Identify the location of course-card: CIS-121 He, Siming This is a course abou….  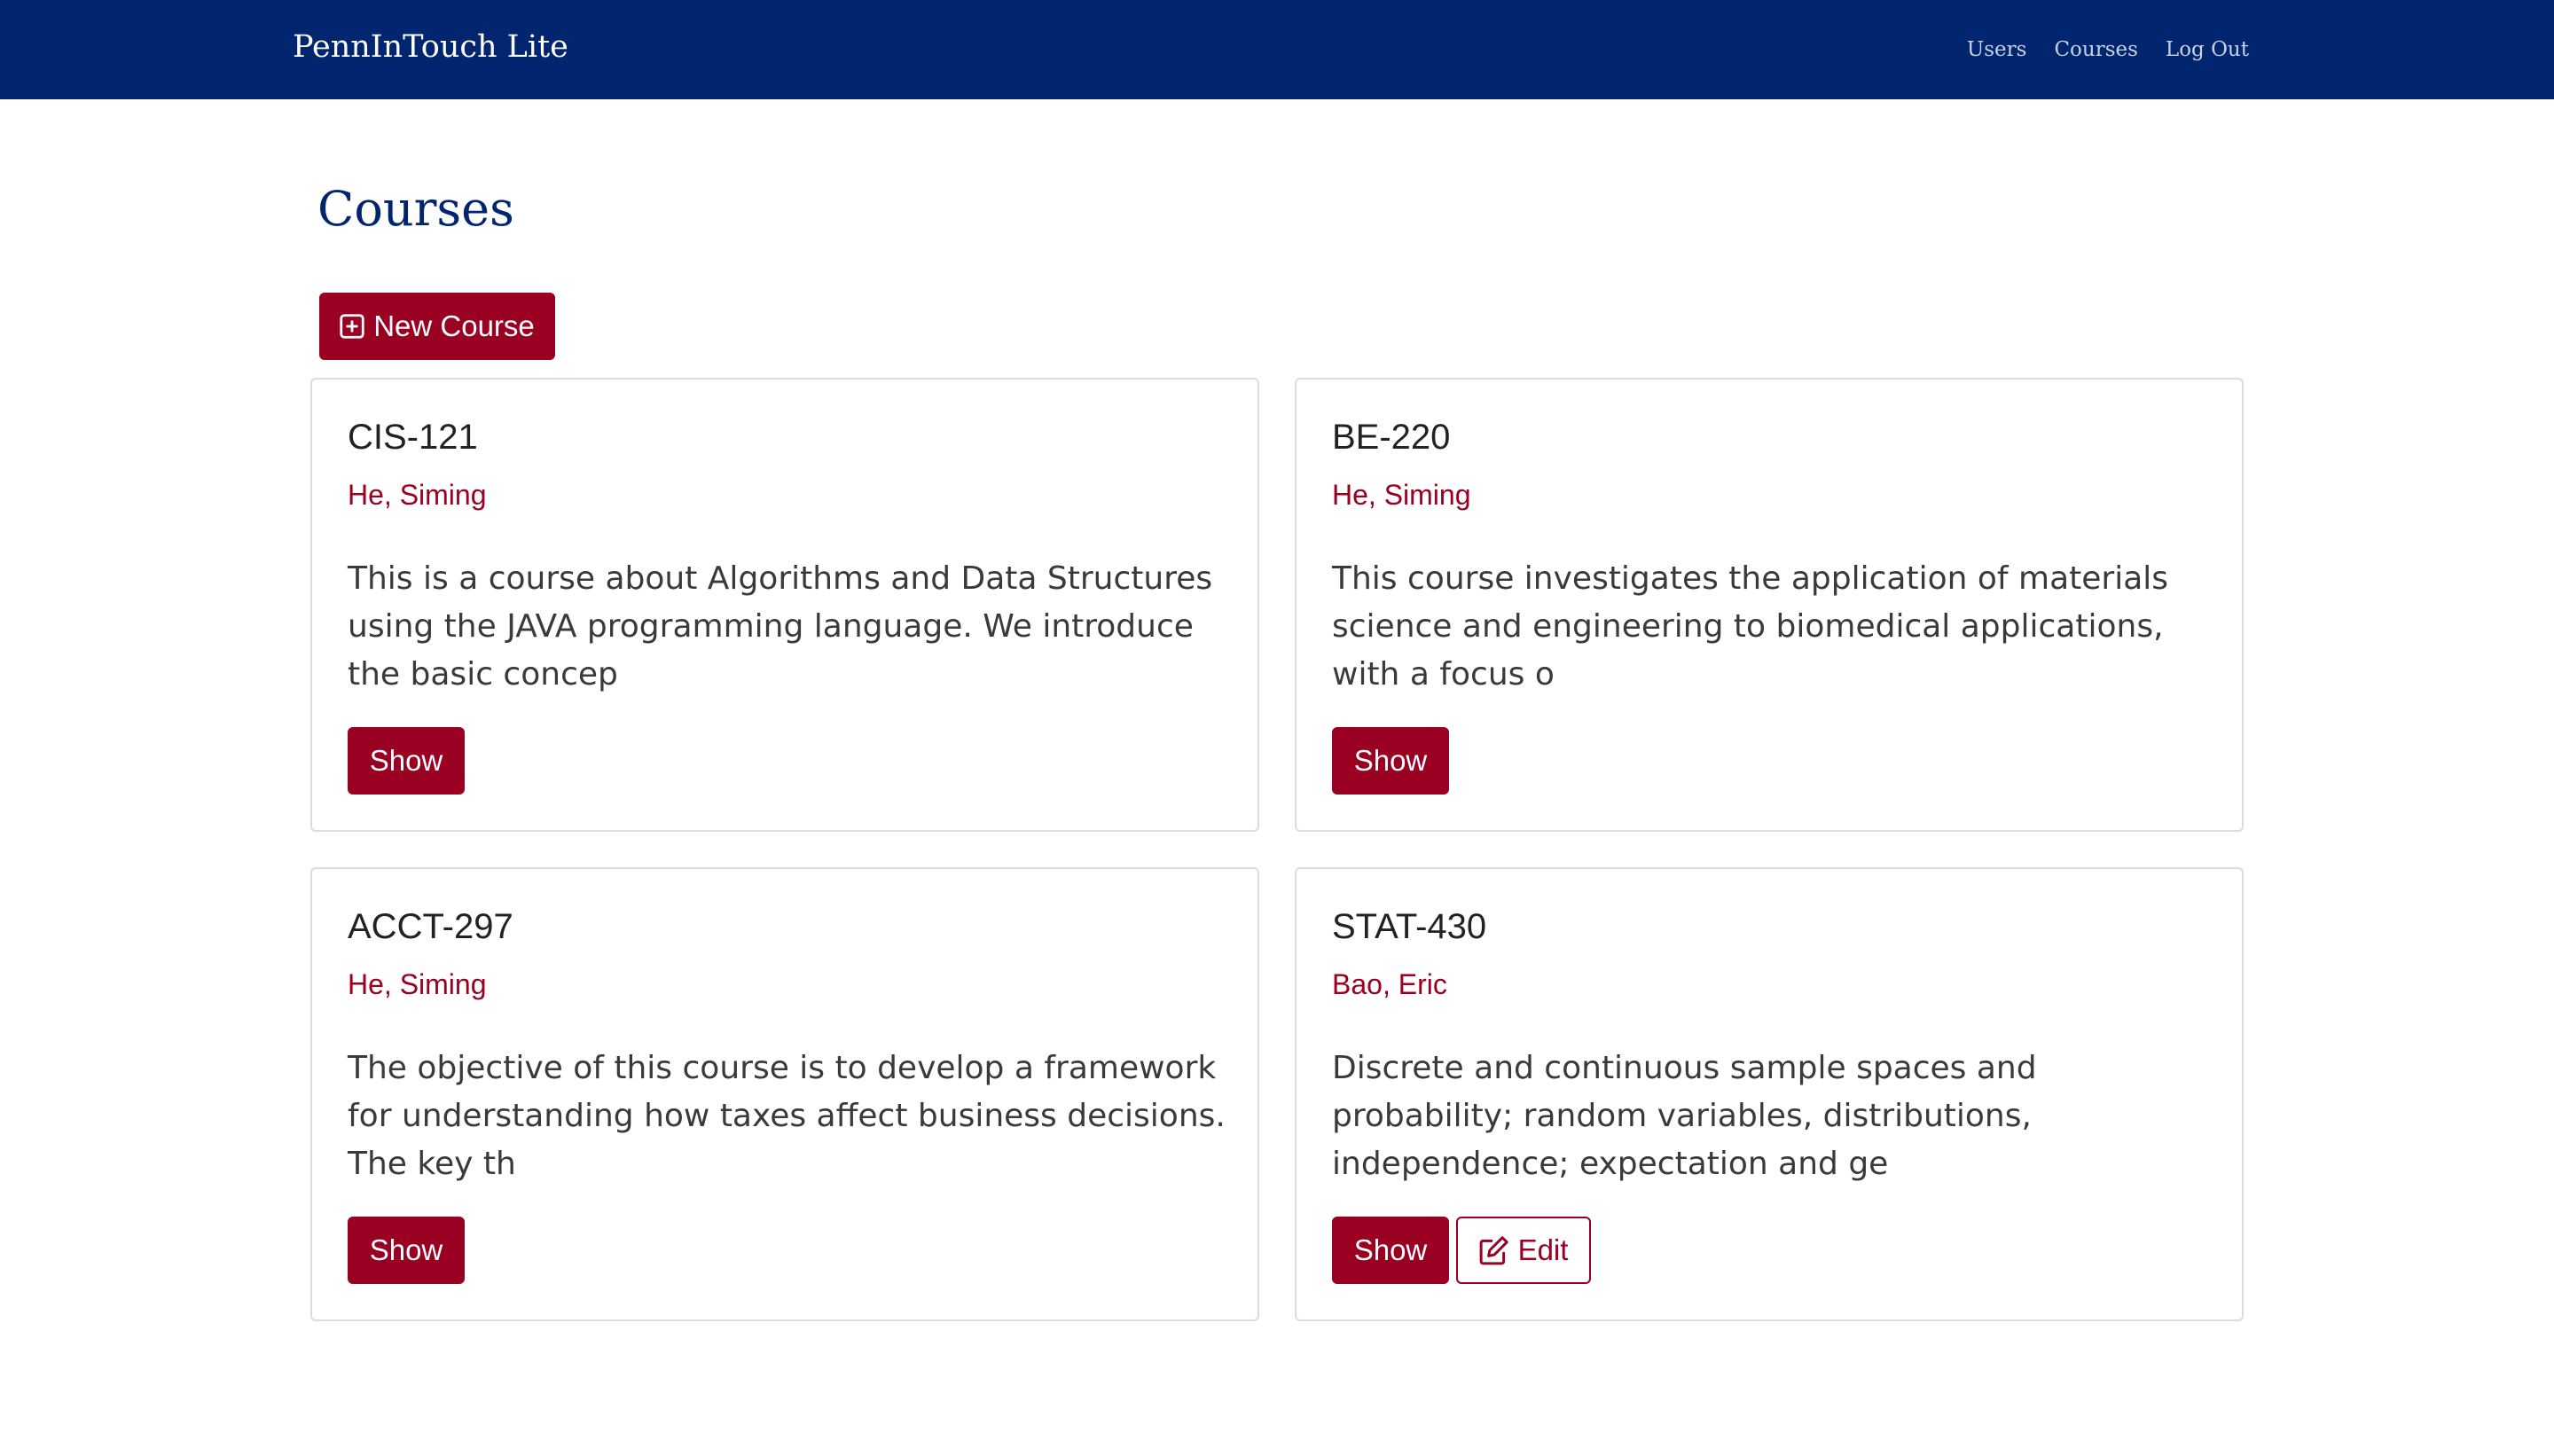
(784, 605).